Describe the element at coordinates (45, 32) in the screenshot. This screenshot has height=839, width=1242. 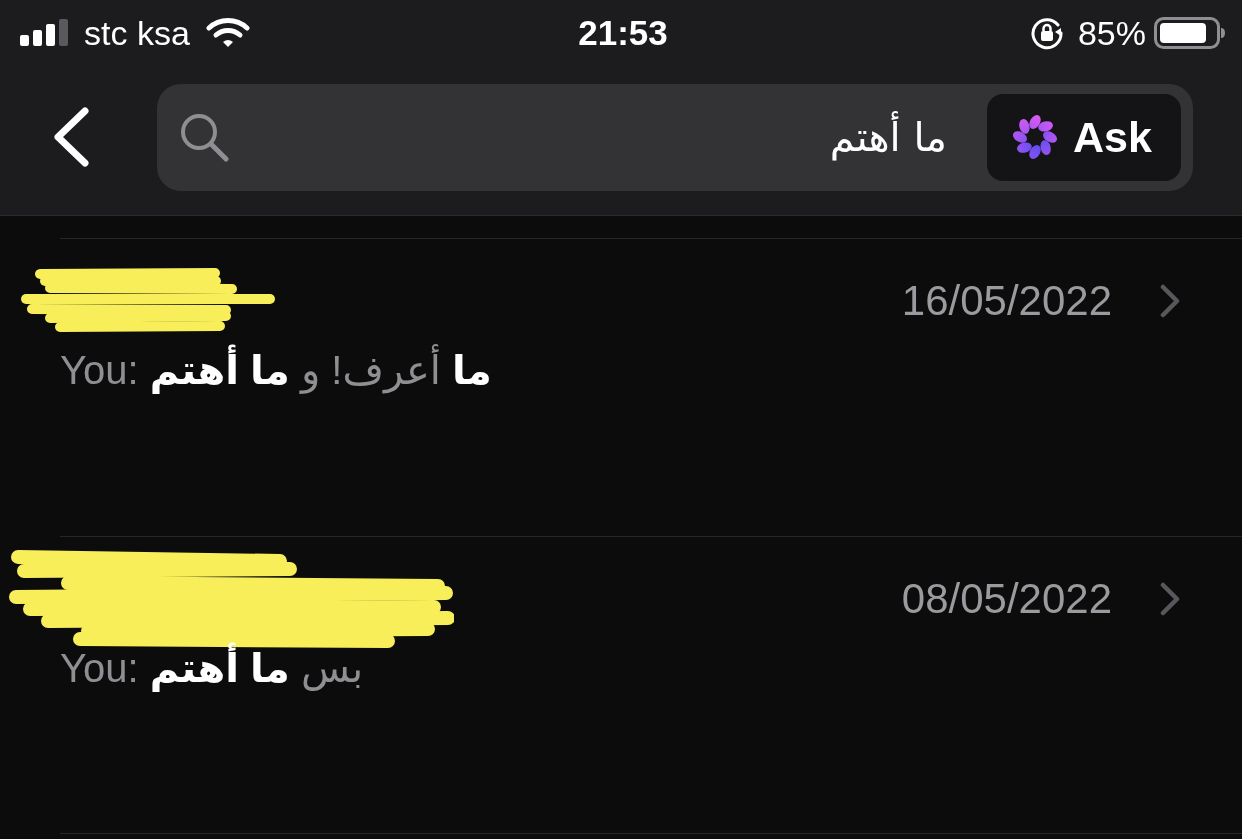
I see `signal-icon` at that location.